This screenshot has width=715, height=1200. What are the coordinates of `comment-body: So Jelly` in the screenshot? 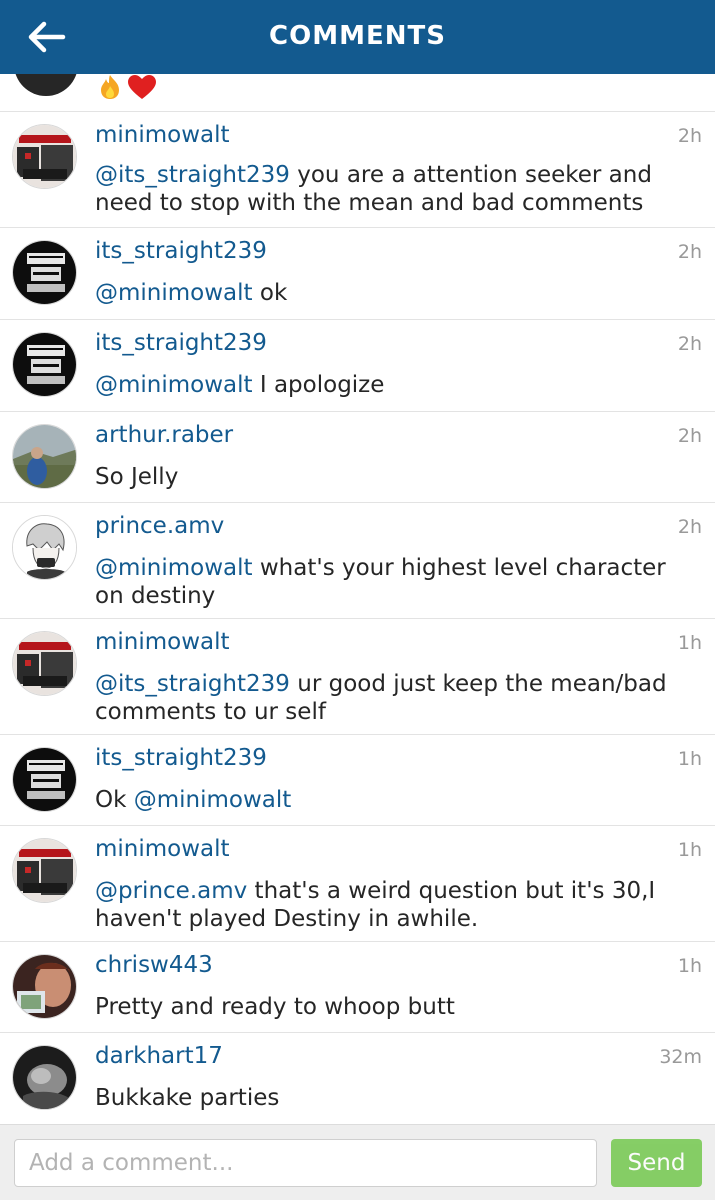 It's located at (137, 477).